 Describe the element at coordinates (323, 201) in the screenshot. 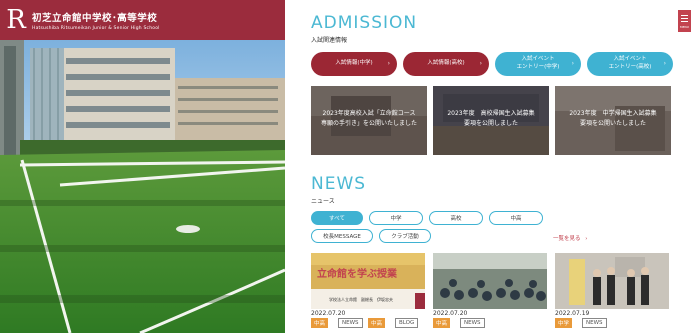

I see `news-subtitle: ニュース` at that location.